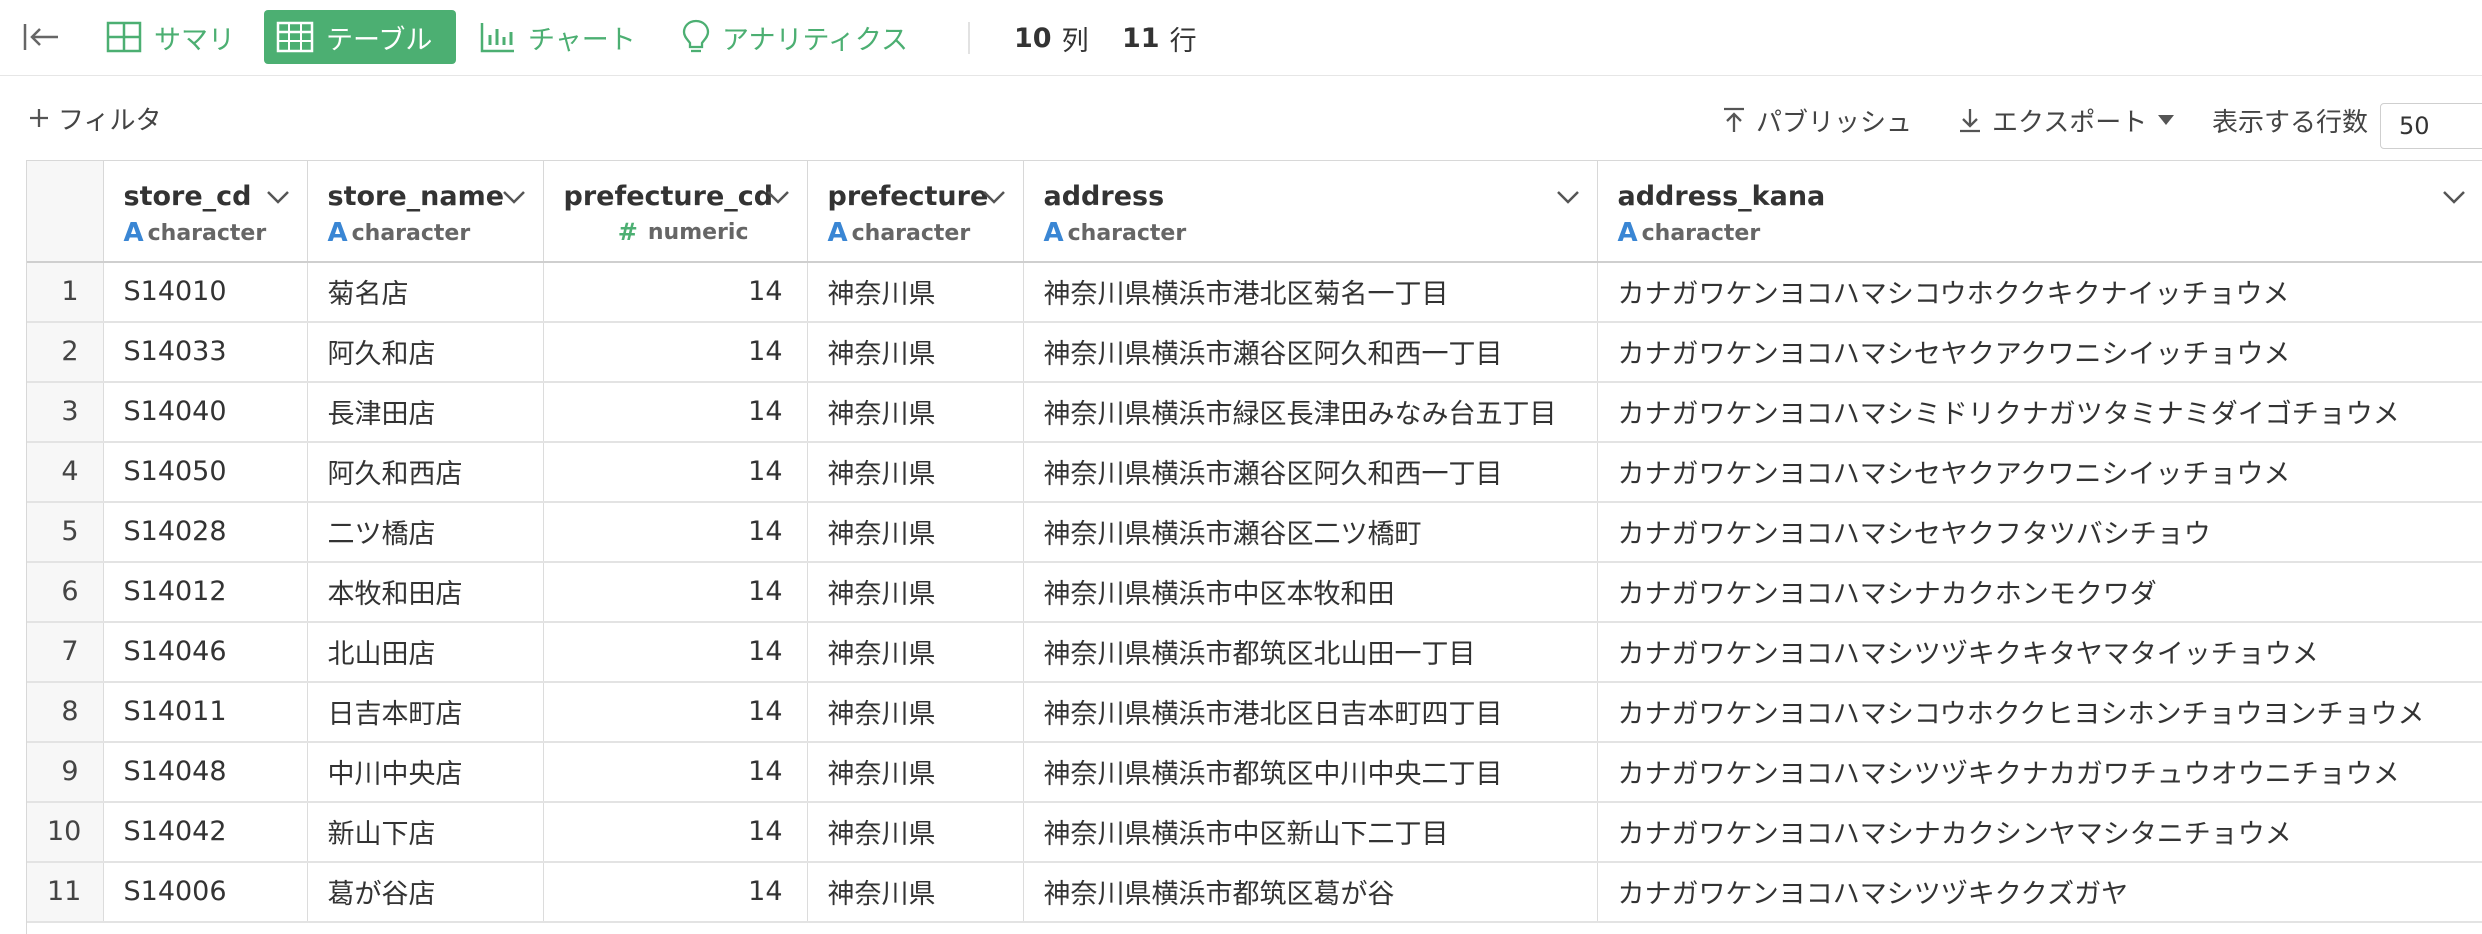  Describe the element at coordinates (205, 412) in the screenshot. I see `cell-store-cd: S14040` at that location.